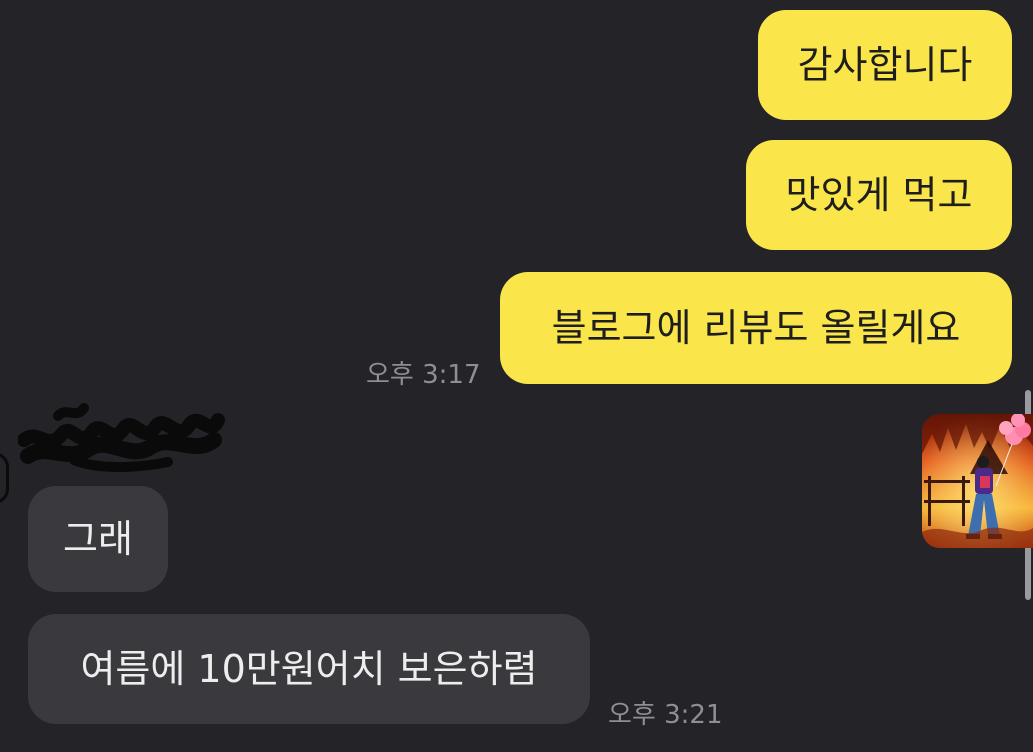 This screenshot has height=752, width=1033. I want to click on message-text: 블로그에 리뷰도 올릴게요, so click(756, 328).